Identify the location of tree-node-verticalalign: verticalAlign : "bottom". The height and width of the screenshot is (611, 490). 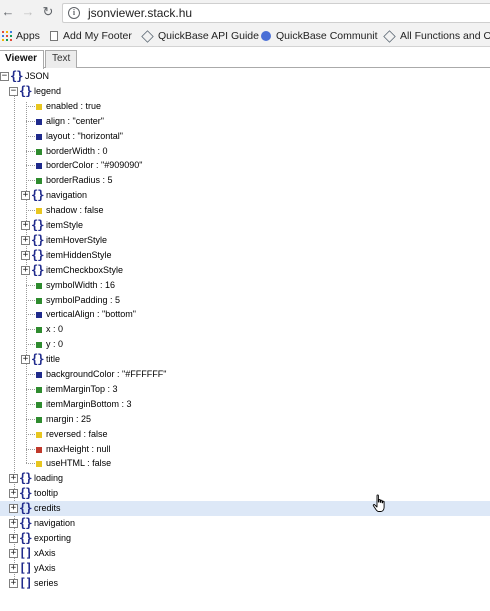
(245, 314).